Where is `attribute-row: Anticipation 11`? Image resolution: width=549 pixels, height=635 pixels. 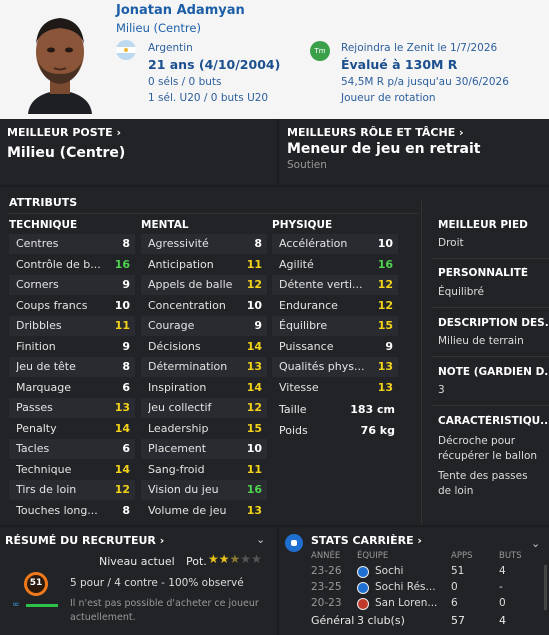
attribute-row: Anticipation 11 is located at coordinates (204, 265).